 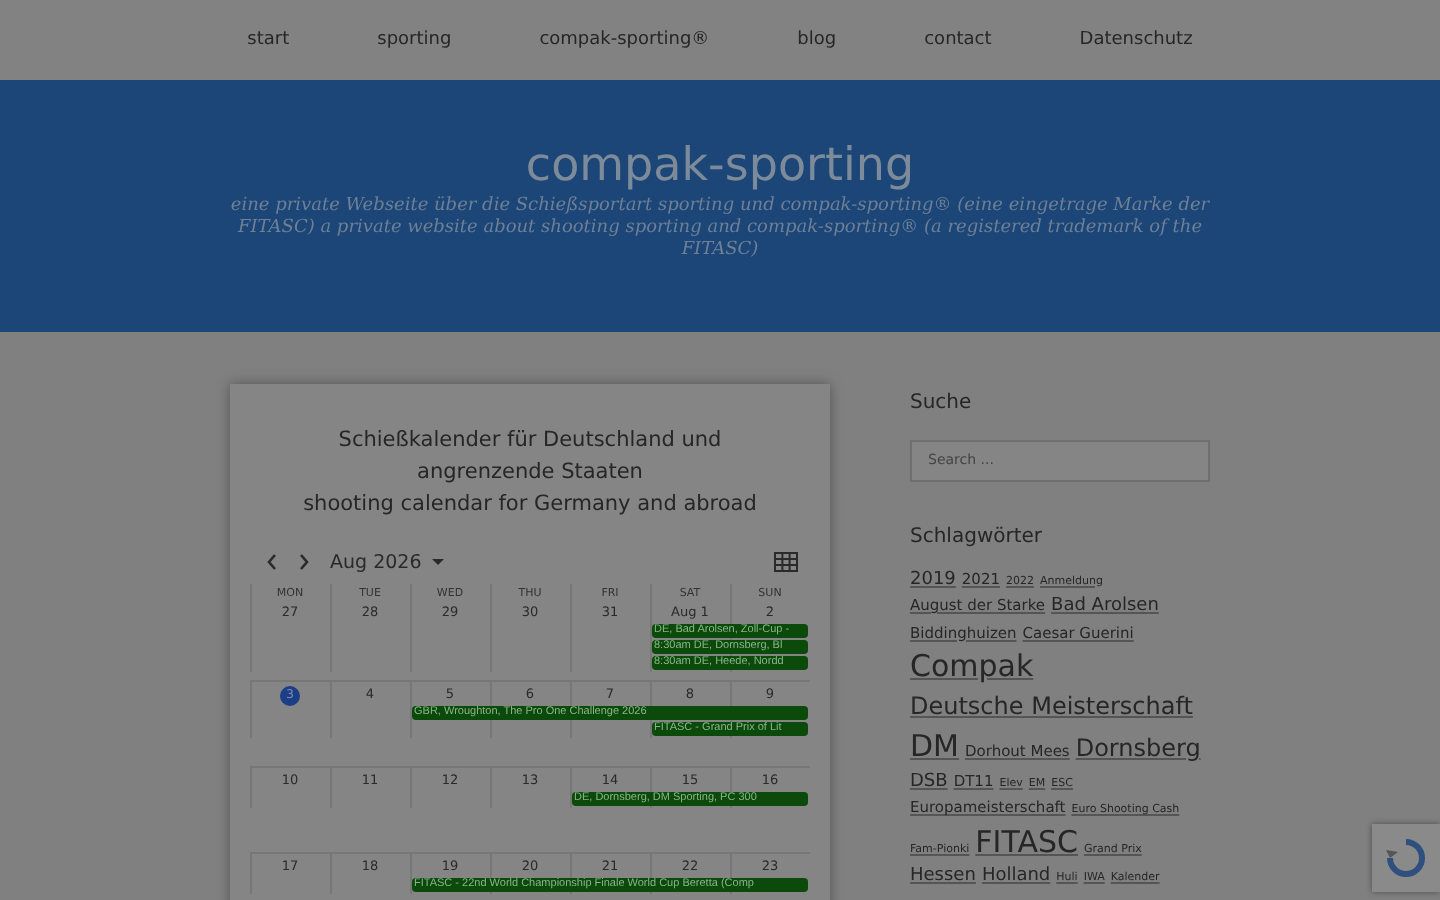 What do you see at coordinates (530, 505) in the screenshot?
I see `card-subtitle: shooting calendar for Germany and abroad` at bounding box center [530, 505].